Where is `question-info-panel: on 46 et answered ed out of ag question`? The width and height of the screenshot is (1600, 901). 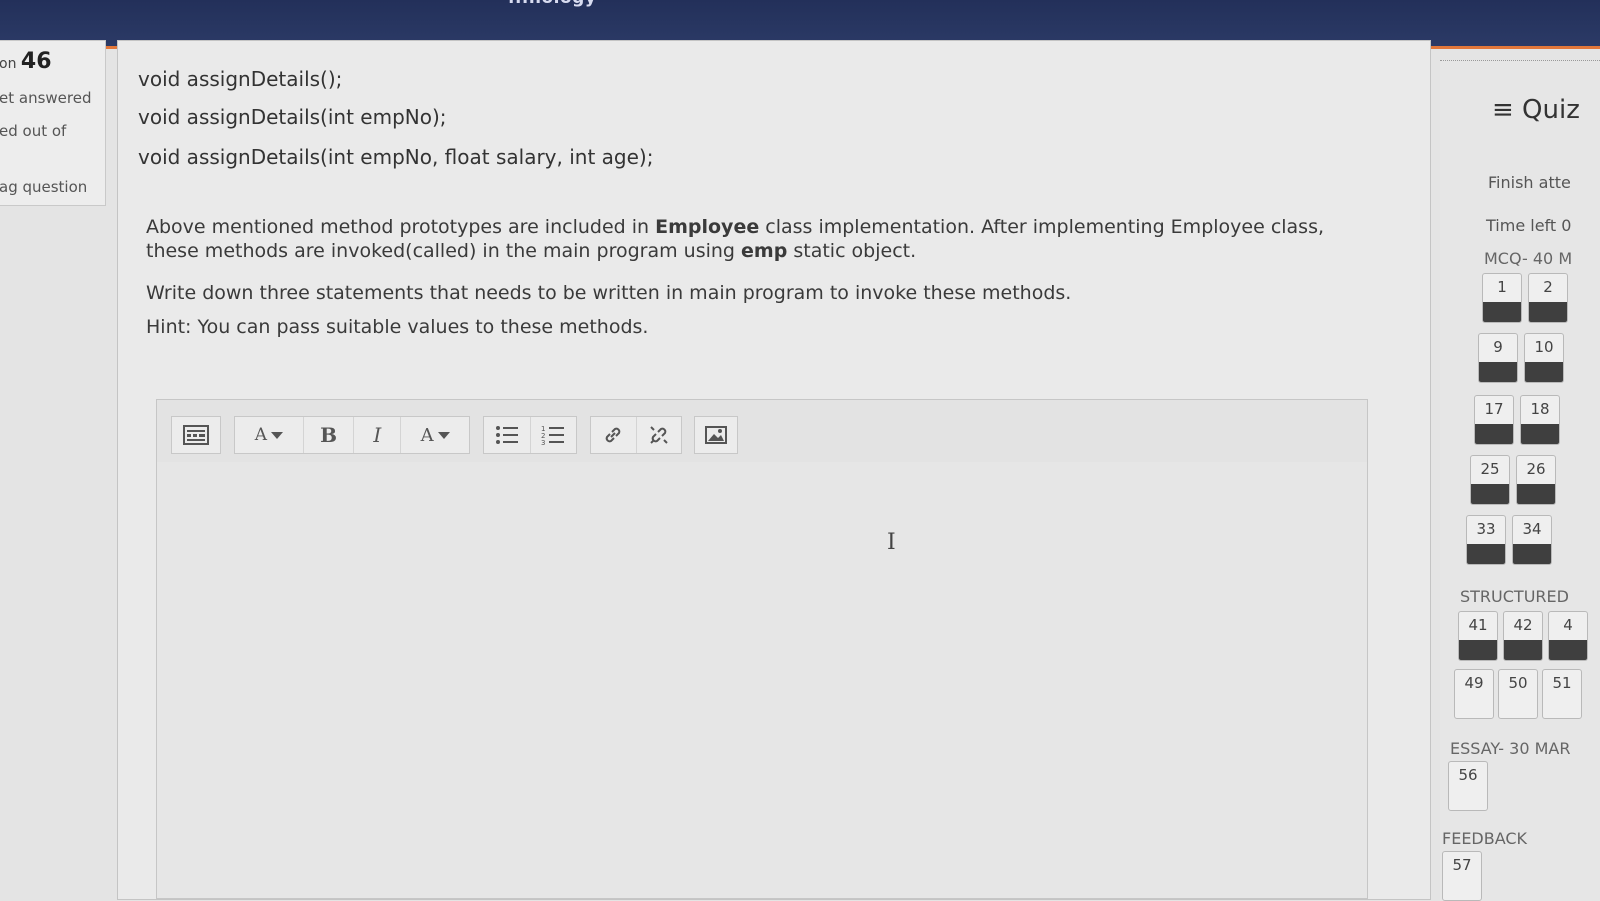 question-info-panel: on 46 et answered ed out of ag question is located at coordinates (53, 123).